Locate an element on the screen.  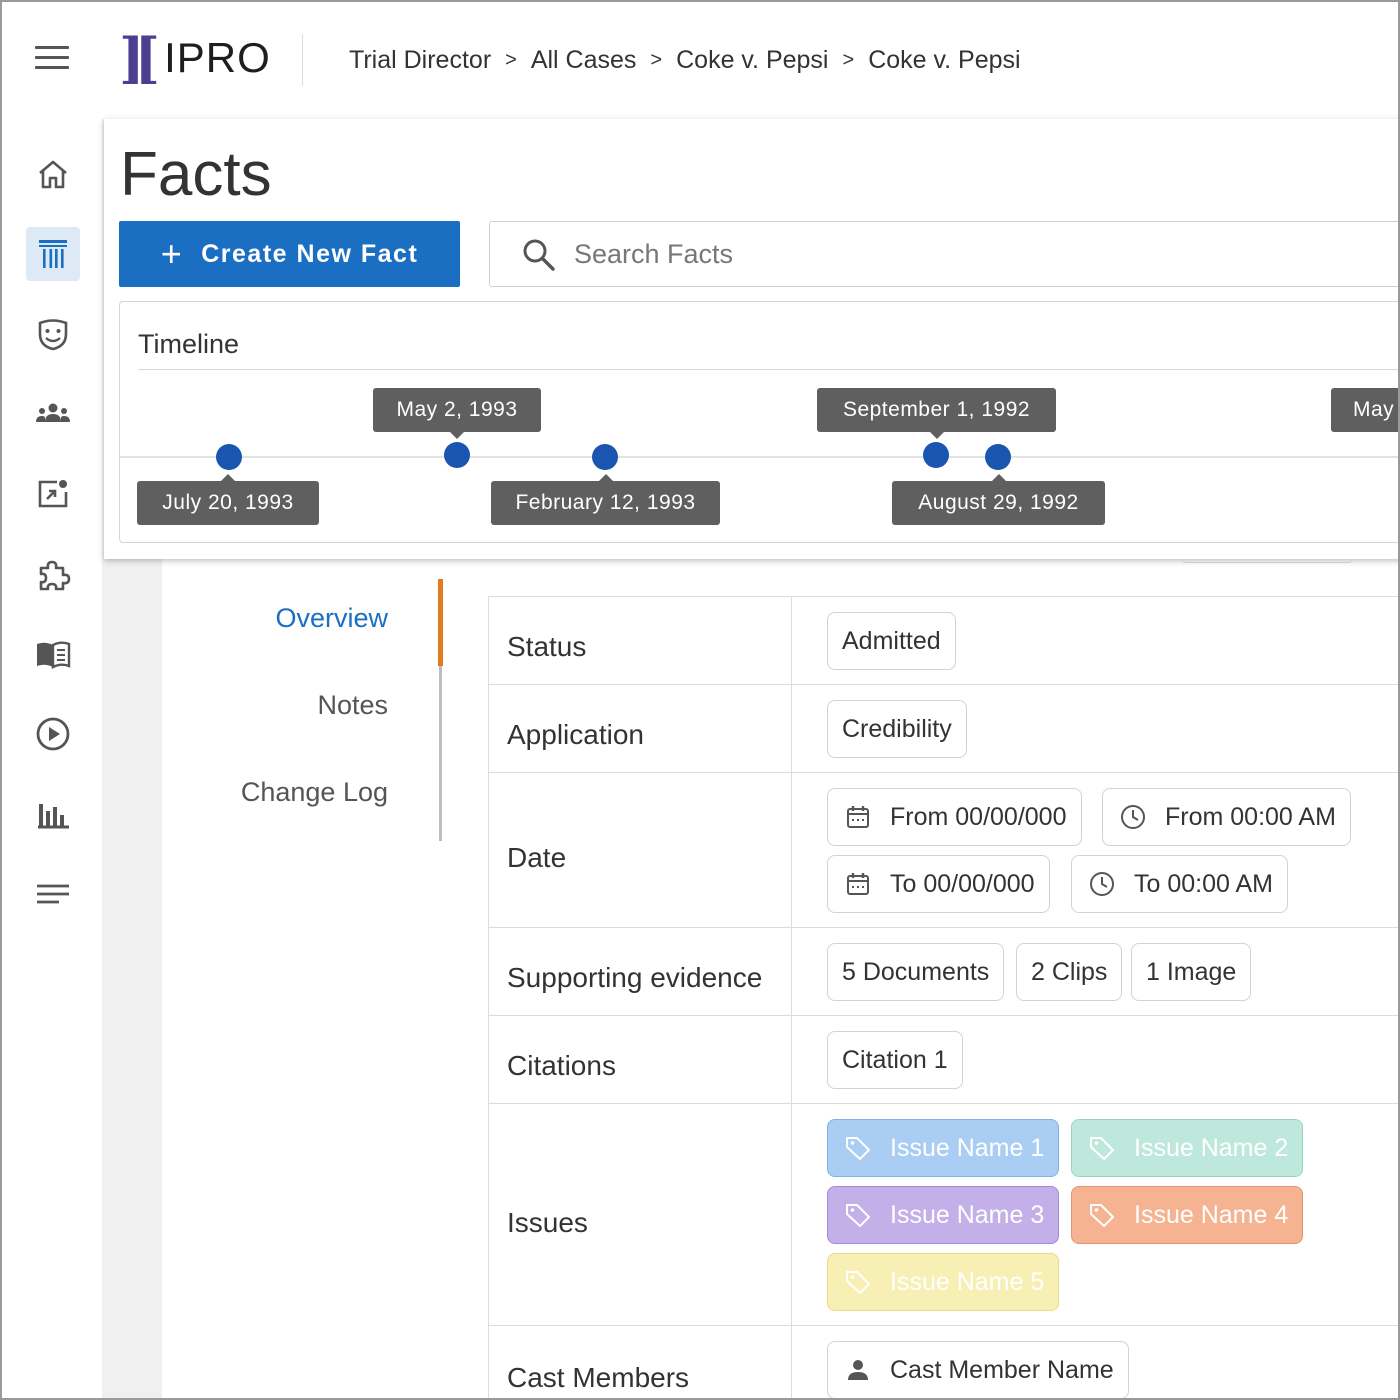
people-icon is located at coordinates (53, 412).